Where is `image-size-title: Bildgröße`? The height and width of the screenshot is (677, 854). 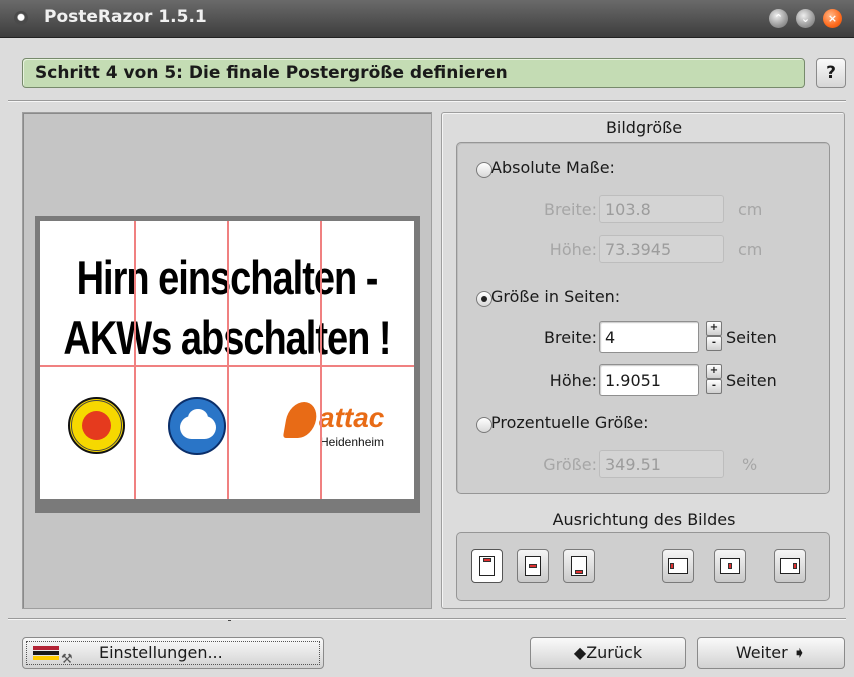
image-size-title: Bildgröße is located at coordinates (644, 127).